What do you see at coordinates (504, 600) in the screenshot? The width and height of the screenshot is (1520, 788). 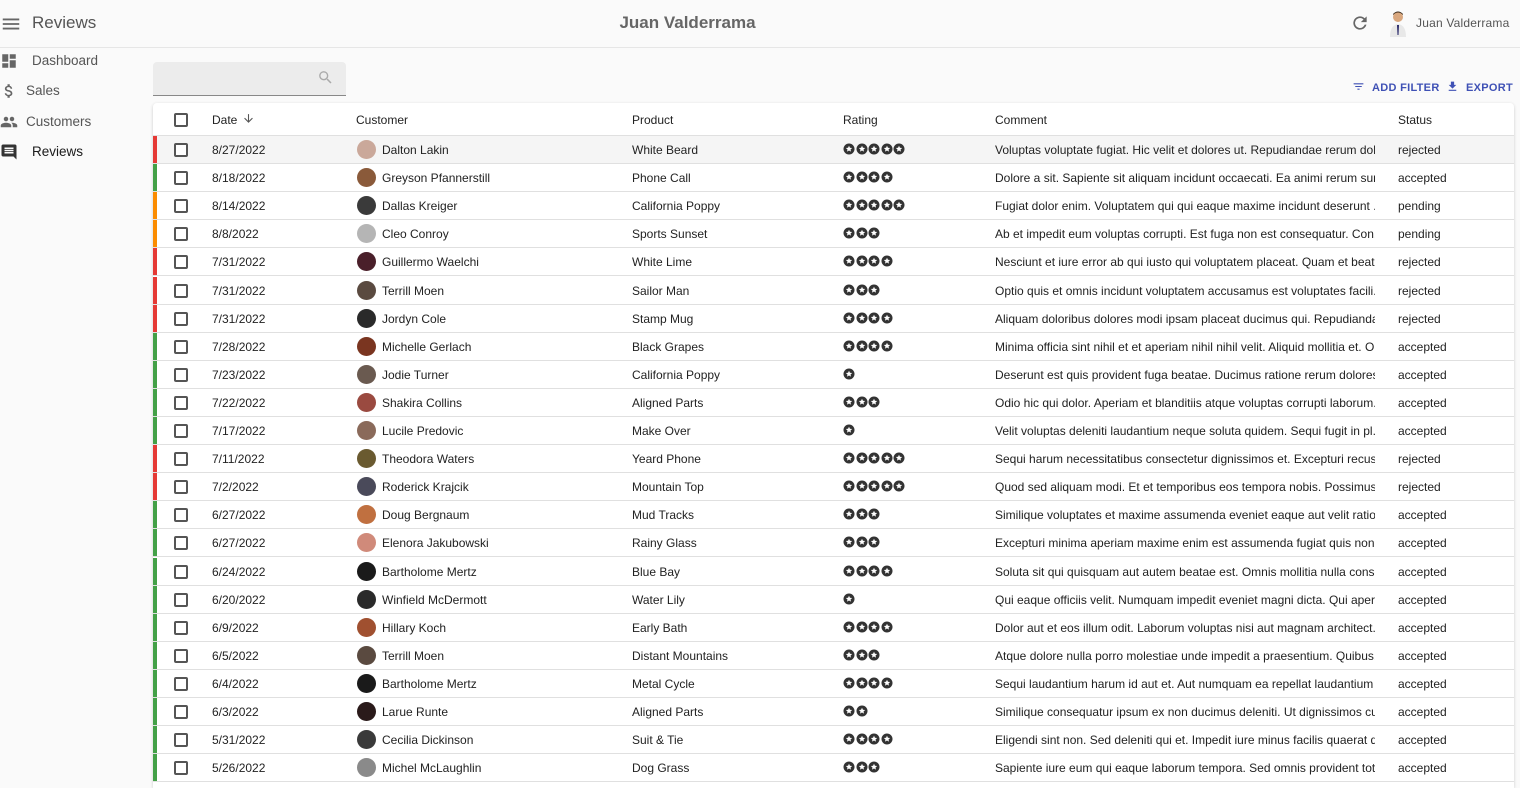 I see `customer-cell: Winfield McDermott` at bounding box center [504, 600].